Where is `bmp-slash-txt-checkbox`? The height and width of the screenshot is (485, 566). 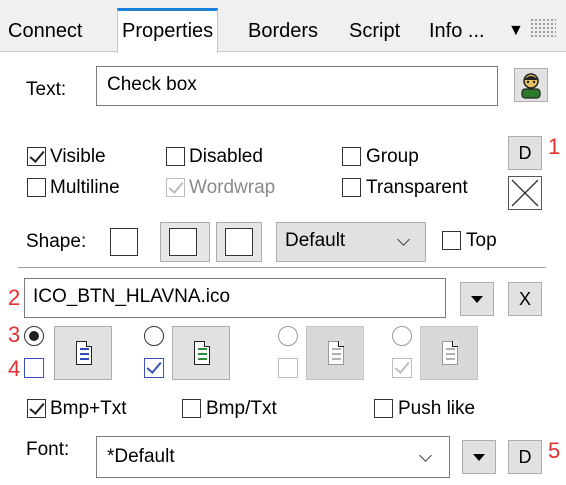 bmp-slash-txt-checkbox is located at coordinates (191, 408).